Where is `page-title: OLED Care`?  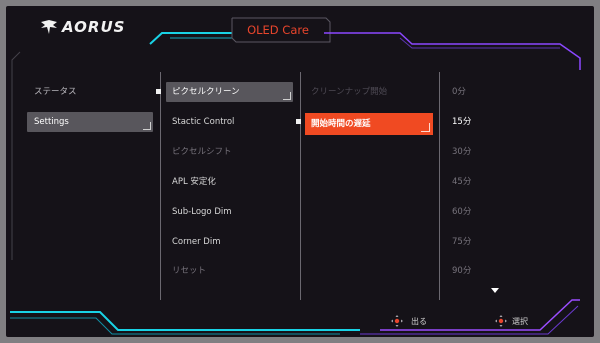
page-title: OLED Care is located at coordinates (278, 30).